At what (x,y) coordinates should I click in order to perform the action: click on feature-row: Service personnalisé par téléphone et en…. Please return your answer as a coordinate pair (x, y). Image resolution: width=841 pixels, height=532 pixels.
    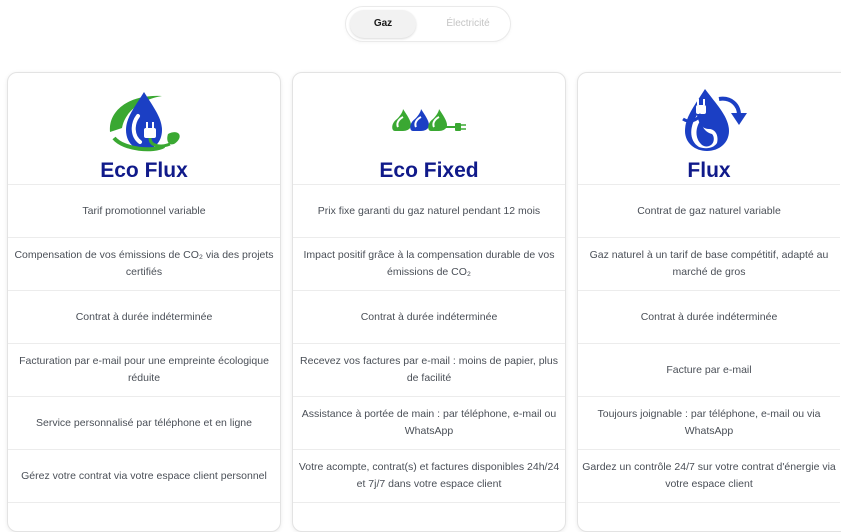
    Looking at the image, I should click on (144, 422).